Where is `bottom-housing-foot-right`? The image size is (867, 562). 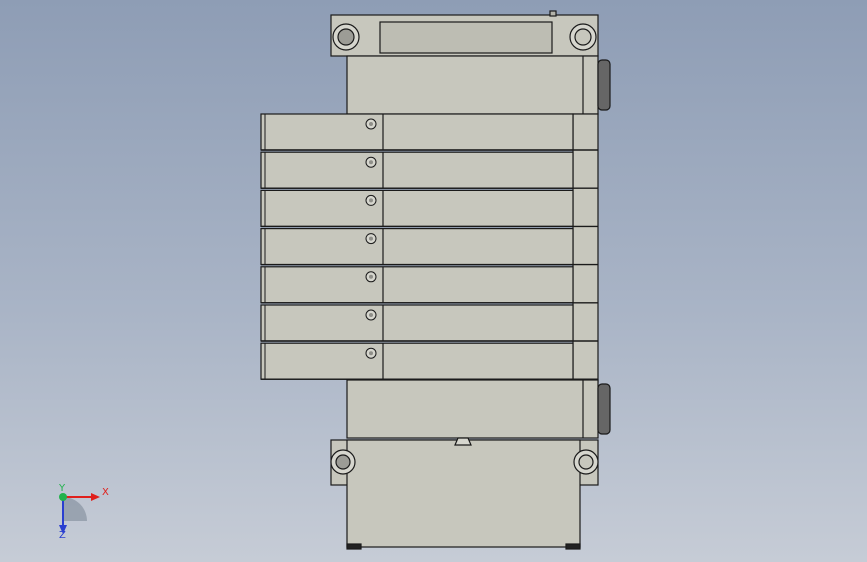 bottom-housing-foot-right is located at coordinates (573, 546).